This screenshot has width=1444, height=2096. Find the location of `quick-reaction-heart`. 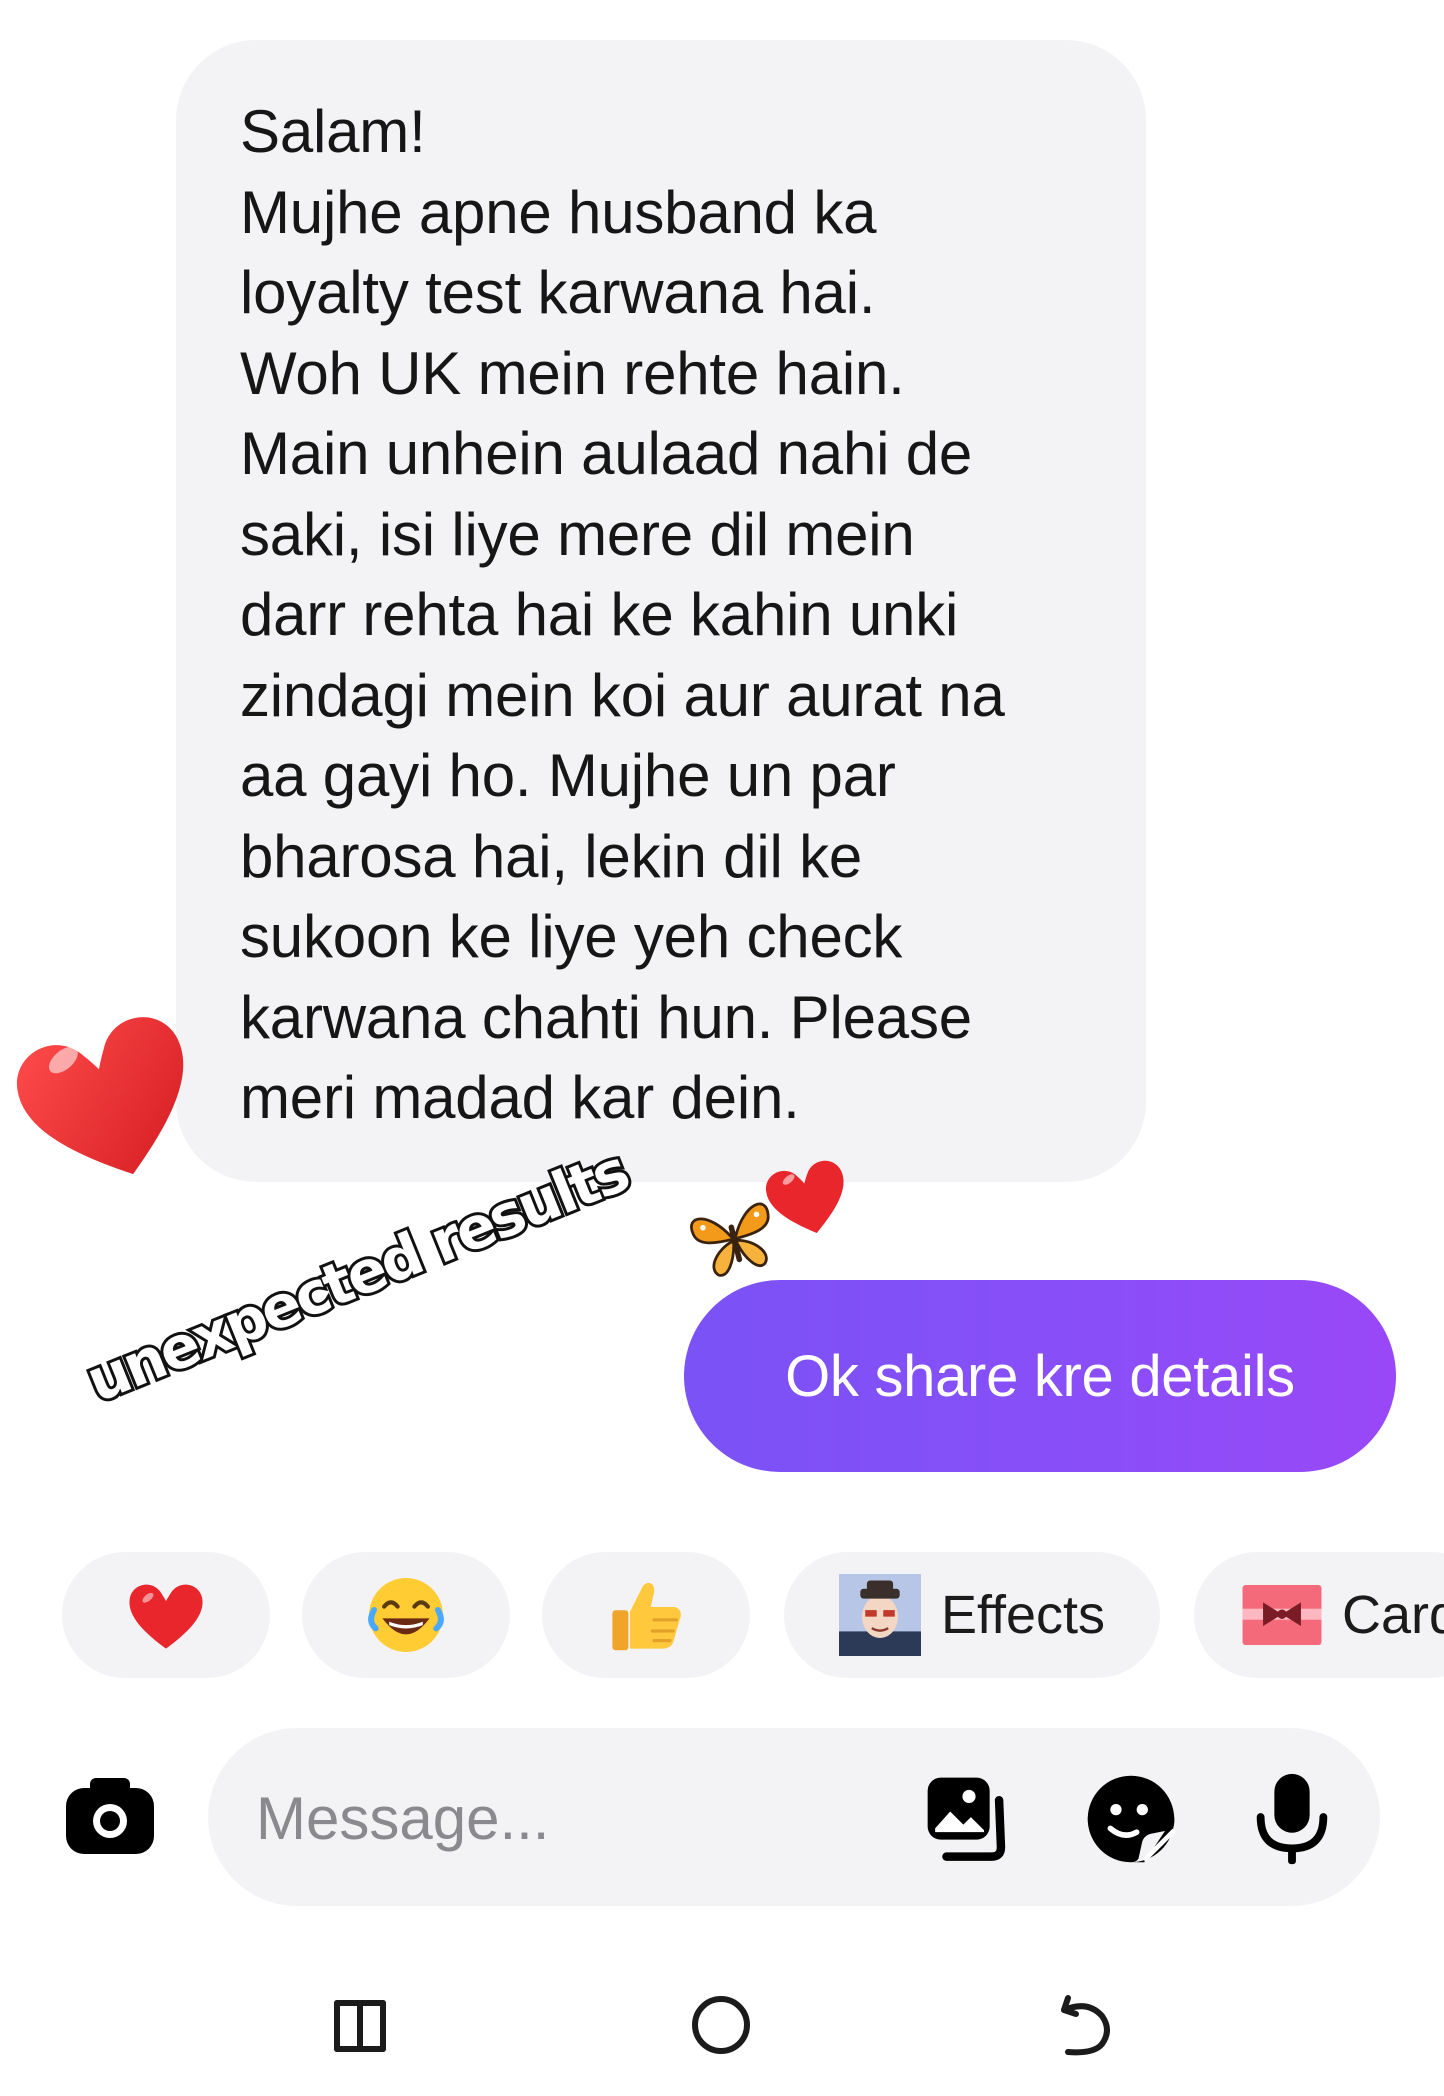

quick-reaction-heart is located at coordinates (166, 1615).